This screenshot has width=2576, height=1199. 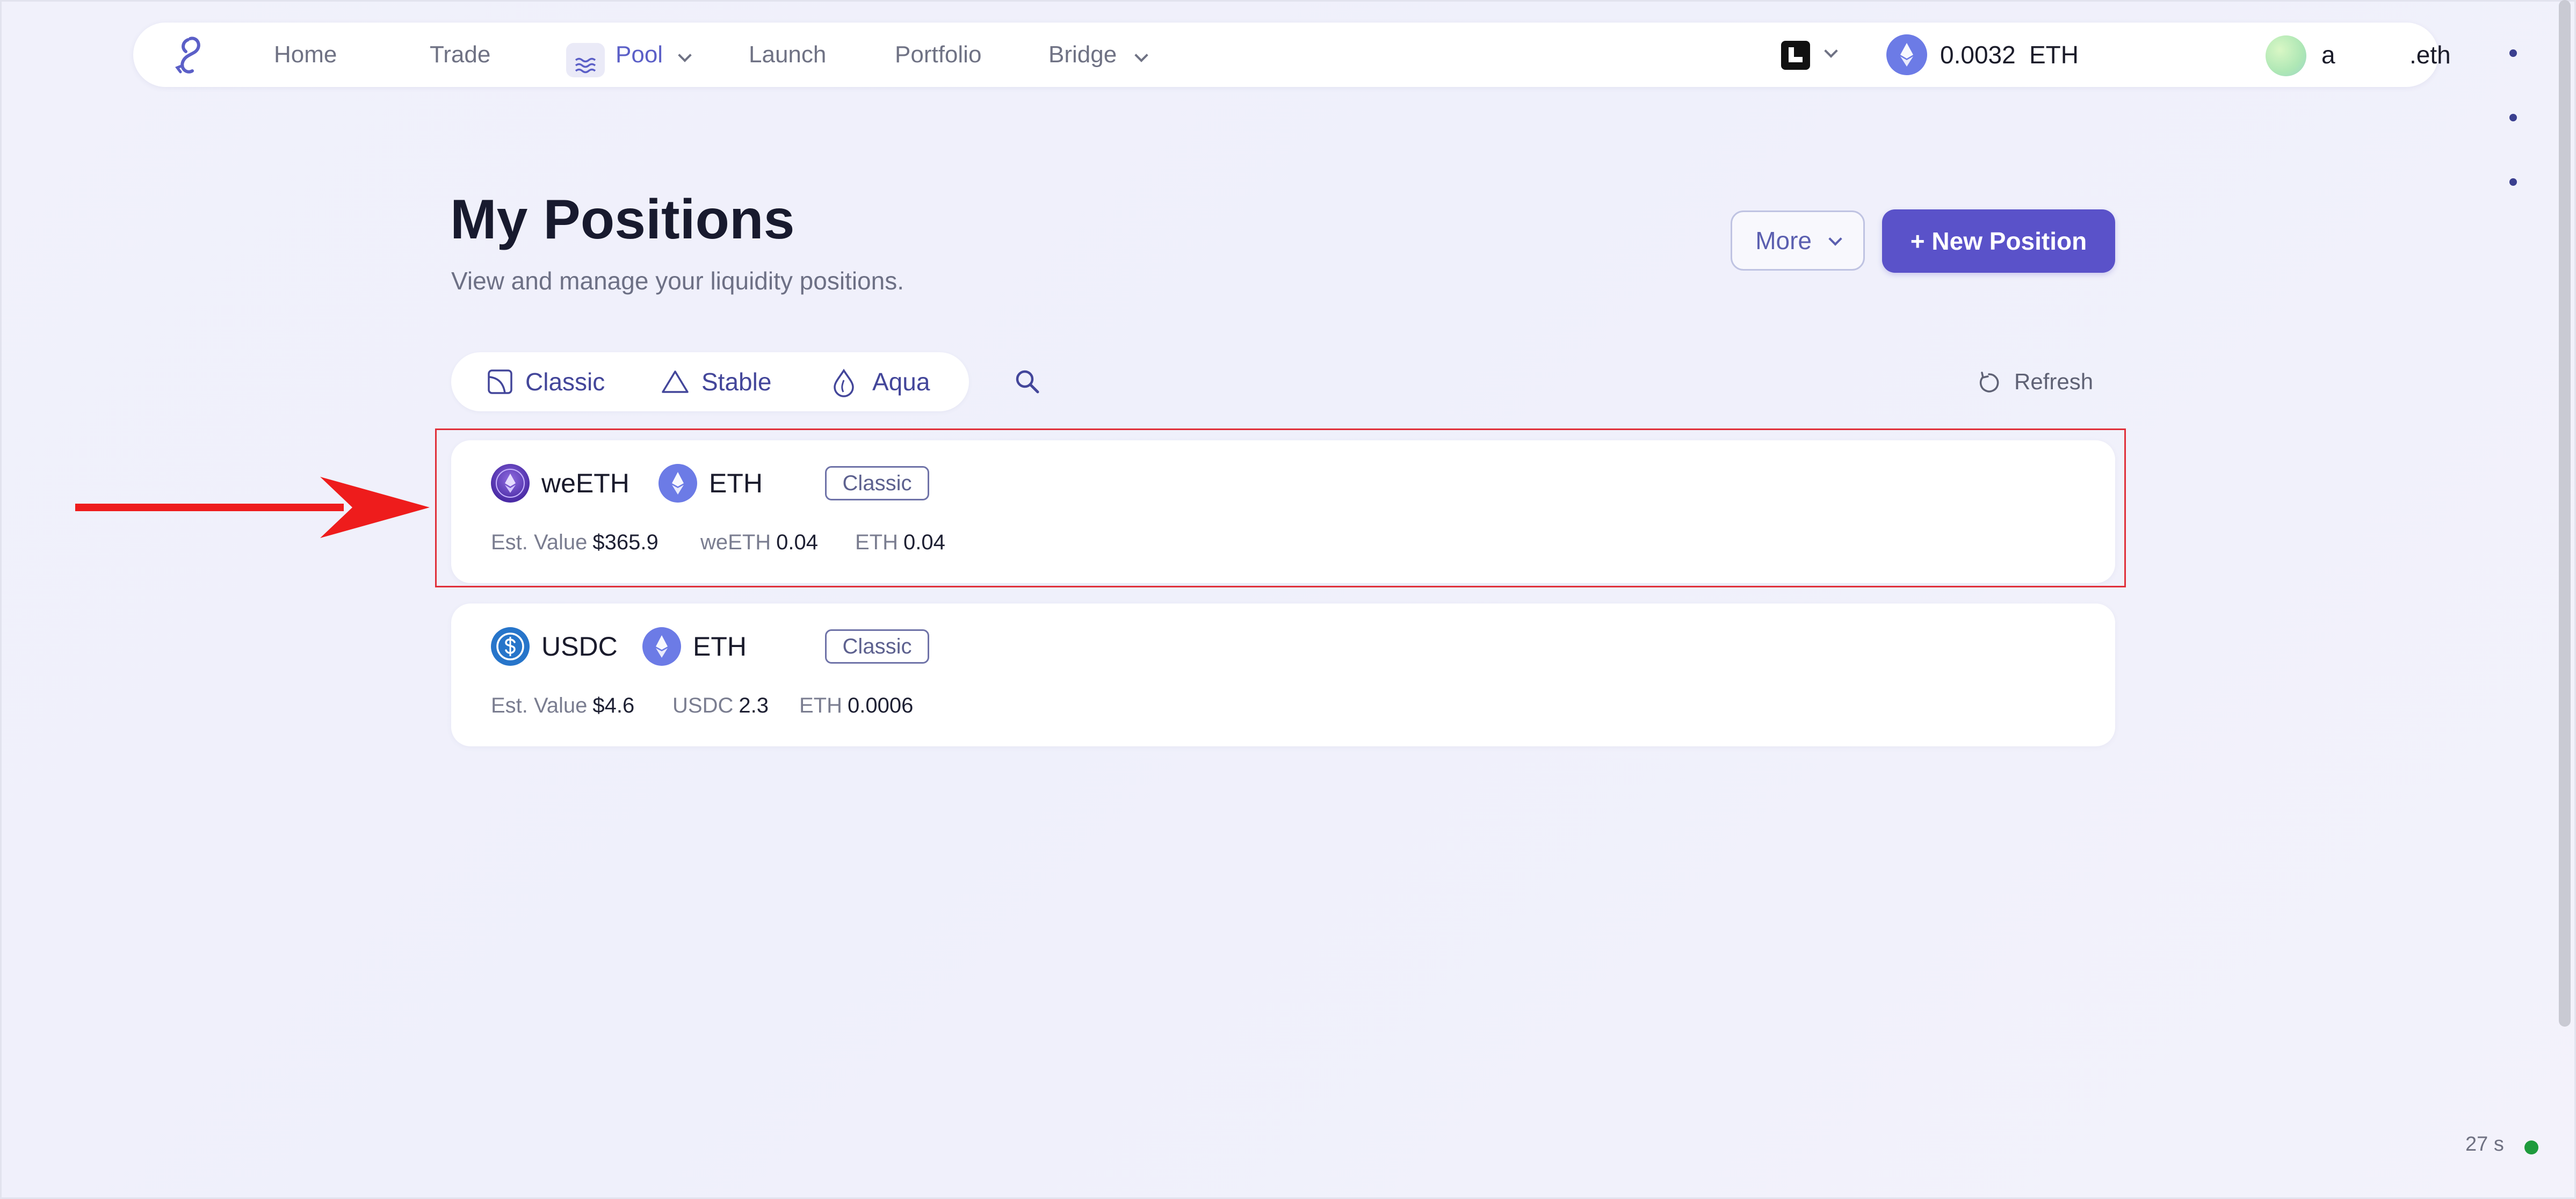 I want to click on nav-pool: Pool, so click(x=630, y=55).